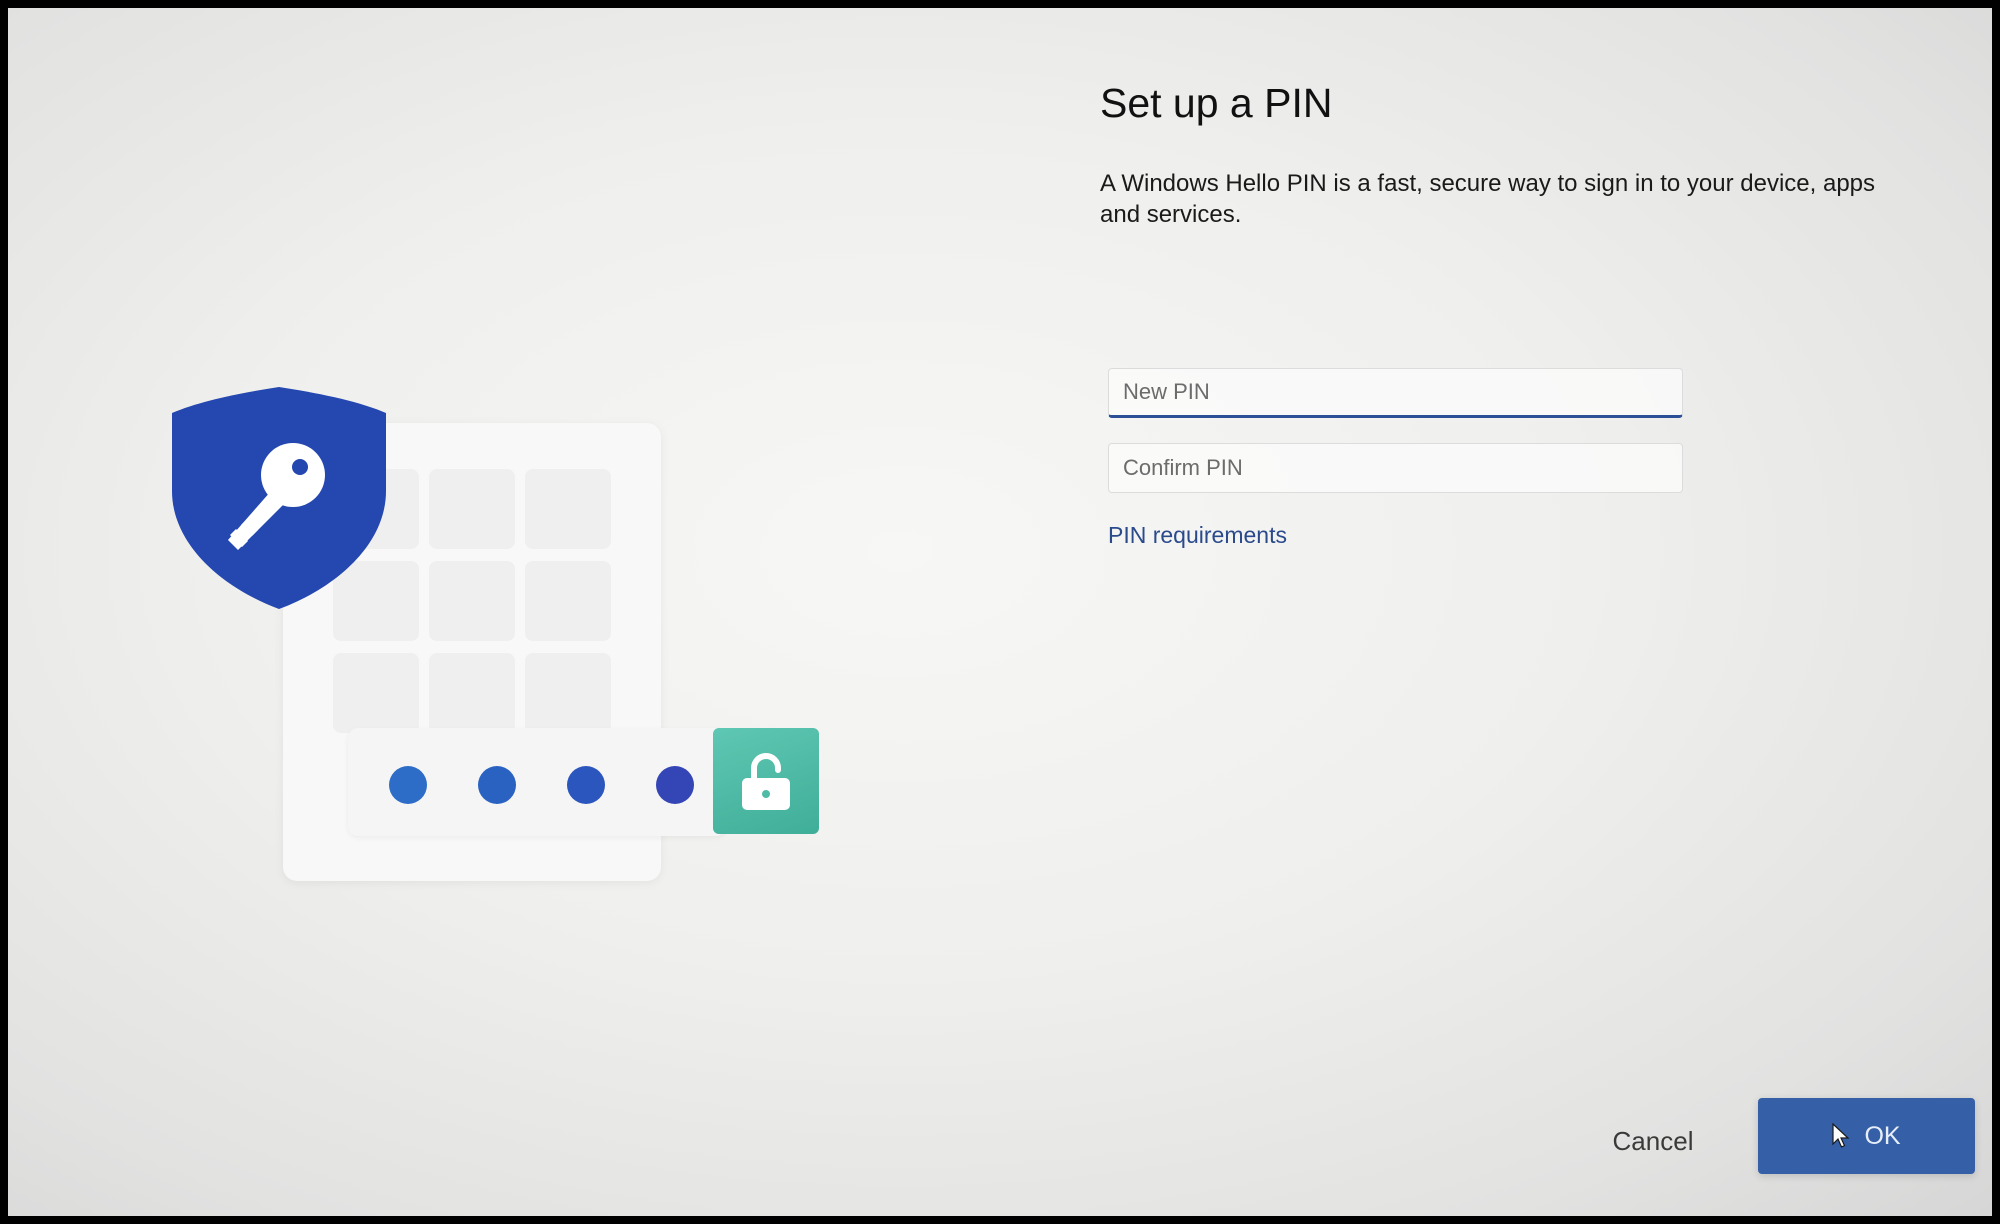  I want to click on unlocked-padlock-icon, so click(766, 781).